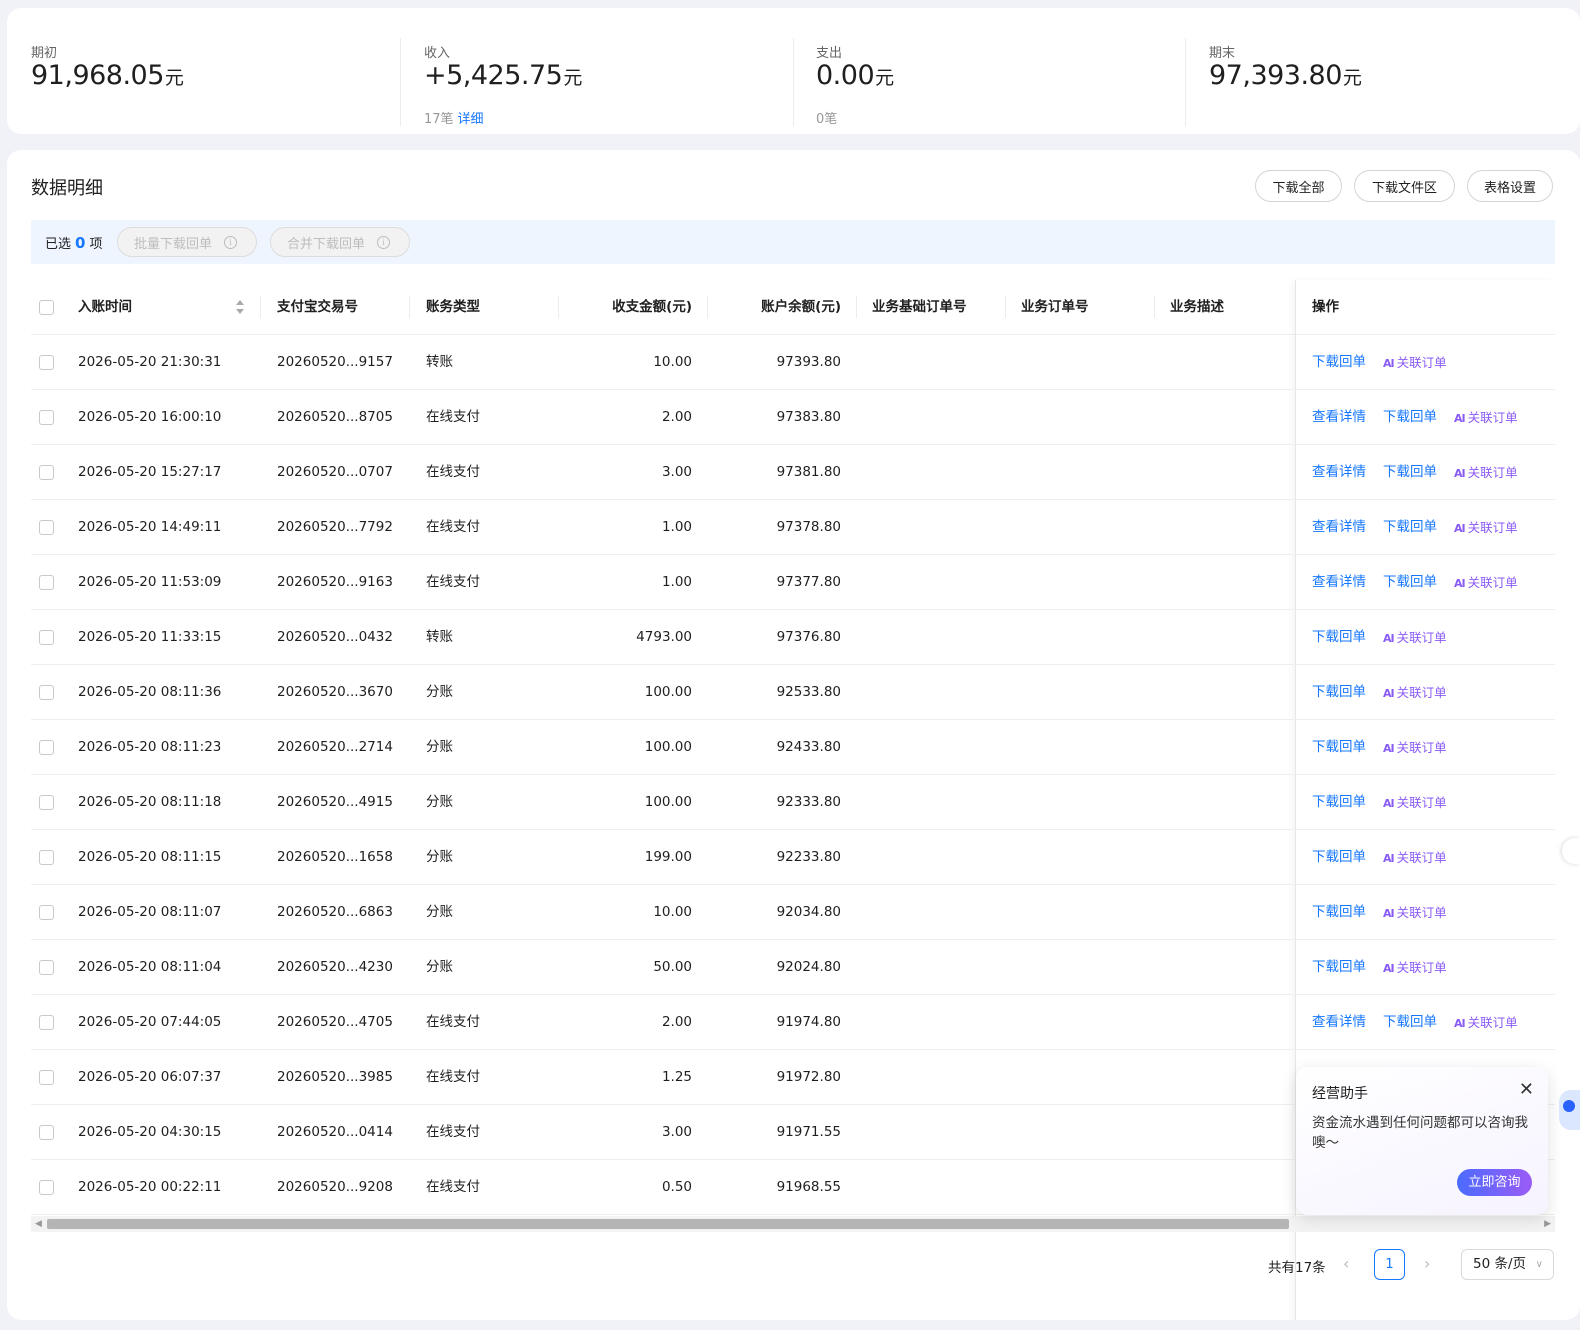  Describe the element at coordinates (808, 362) in the screenshot. I see `cell-balance: 97393.80` at that location.